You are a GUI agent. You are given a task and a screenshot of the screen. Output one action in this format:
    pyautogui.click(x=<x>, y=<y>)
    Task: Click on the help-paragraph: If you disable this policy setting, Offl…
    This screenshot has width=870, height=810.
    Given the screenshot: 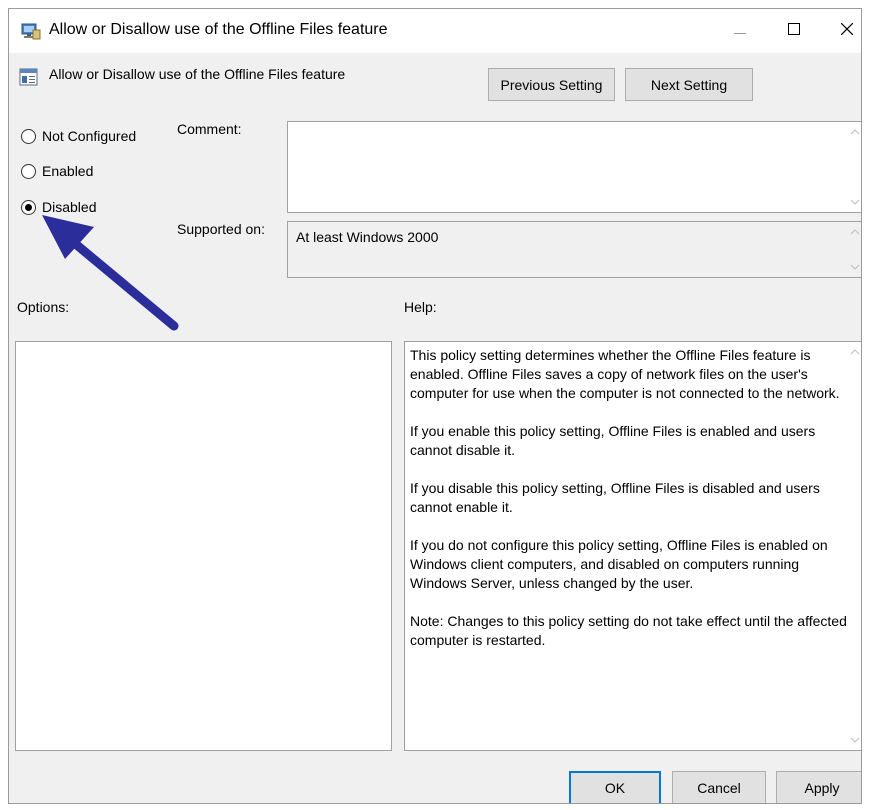 What is the action you would take?
    pyautogui.click(x=615, y=497)
    